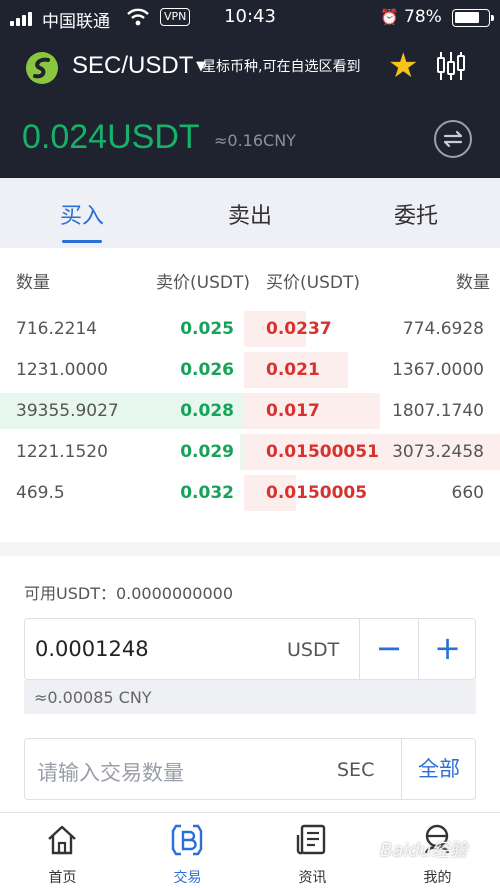 The width and height of the screenshot is (500, 888). I want to click on right-qty: 660, so click(467, 493).